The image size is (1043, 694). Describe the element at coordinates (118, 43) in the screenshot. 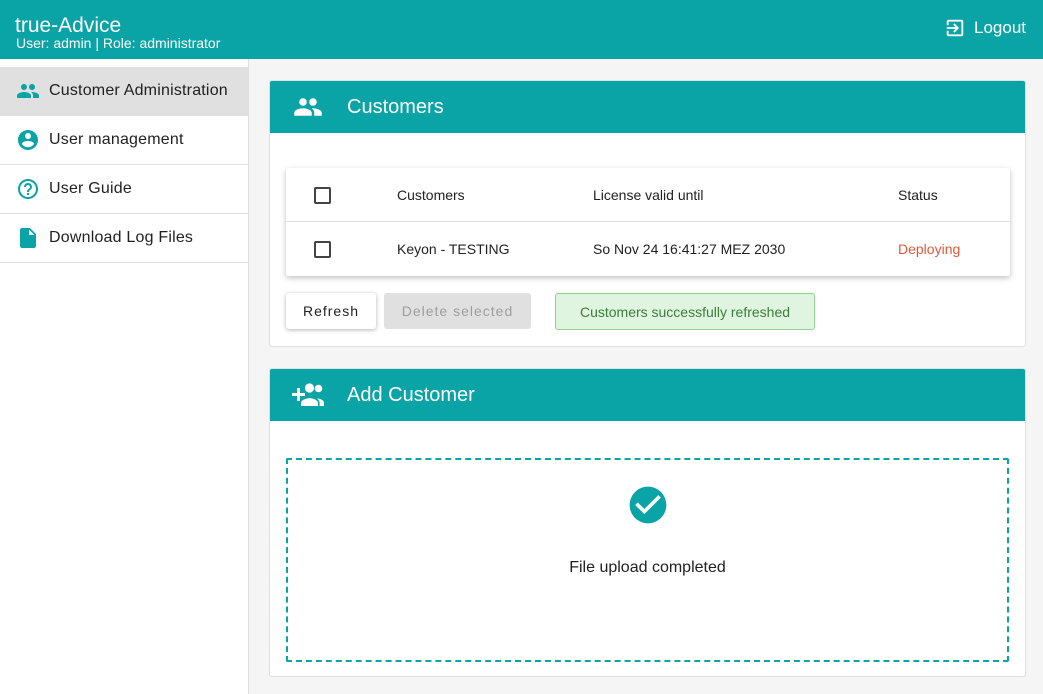

I see `user-info: User: admin | Role: administrator` at that location.